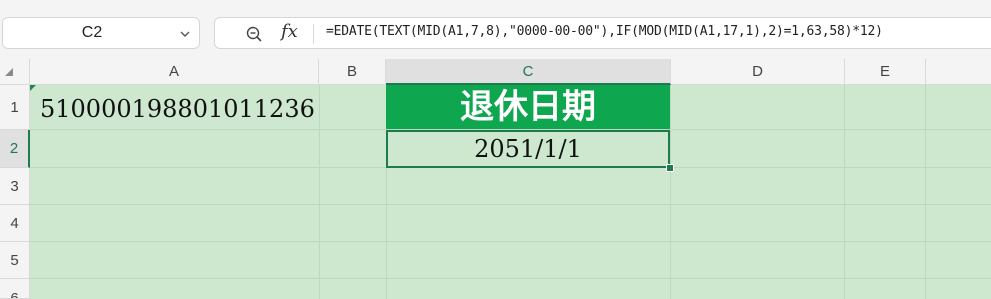 The height and width of the screenshot is (299, 991). What do you see at coordinates (313, 34) in the screenshot?
I see `divider` at bounding box center [313, 34].